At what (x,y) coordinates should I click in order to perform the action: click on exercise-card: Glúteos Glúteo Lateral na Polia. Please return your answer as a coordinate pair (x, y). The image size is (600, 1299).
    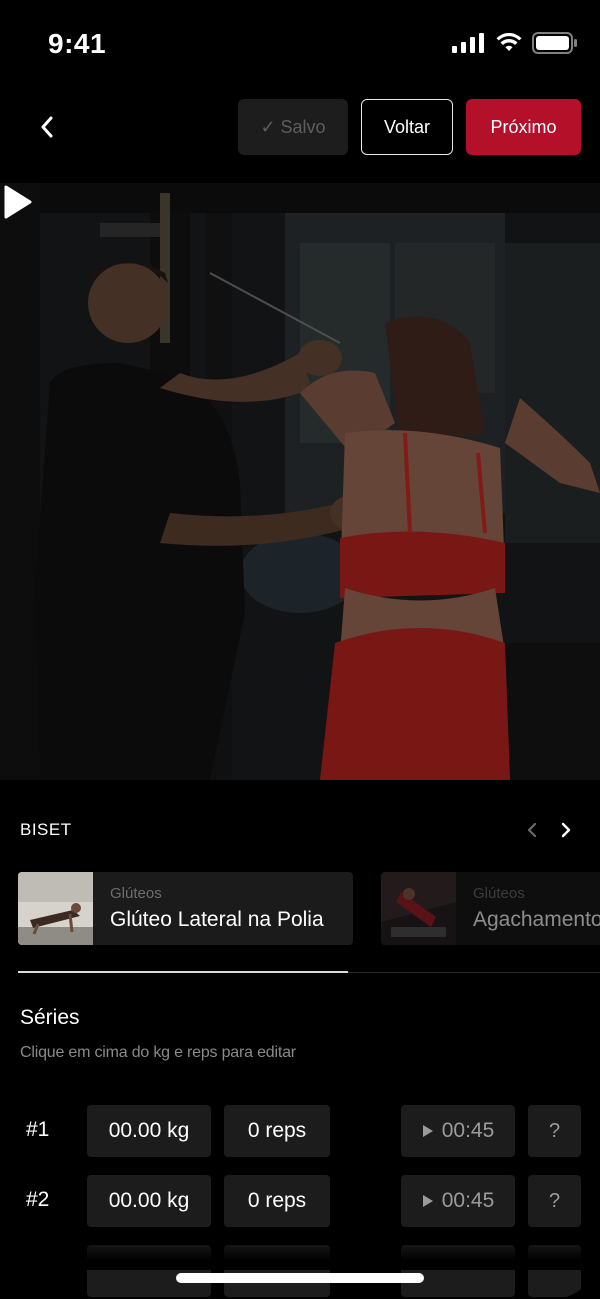
    Looking at the image, I should click on (185, 908).